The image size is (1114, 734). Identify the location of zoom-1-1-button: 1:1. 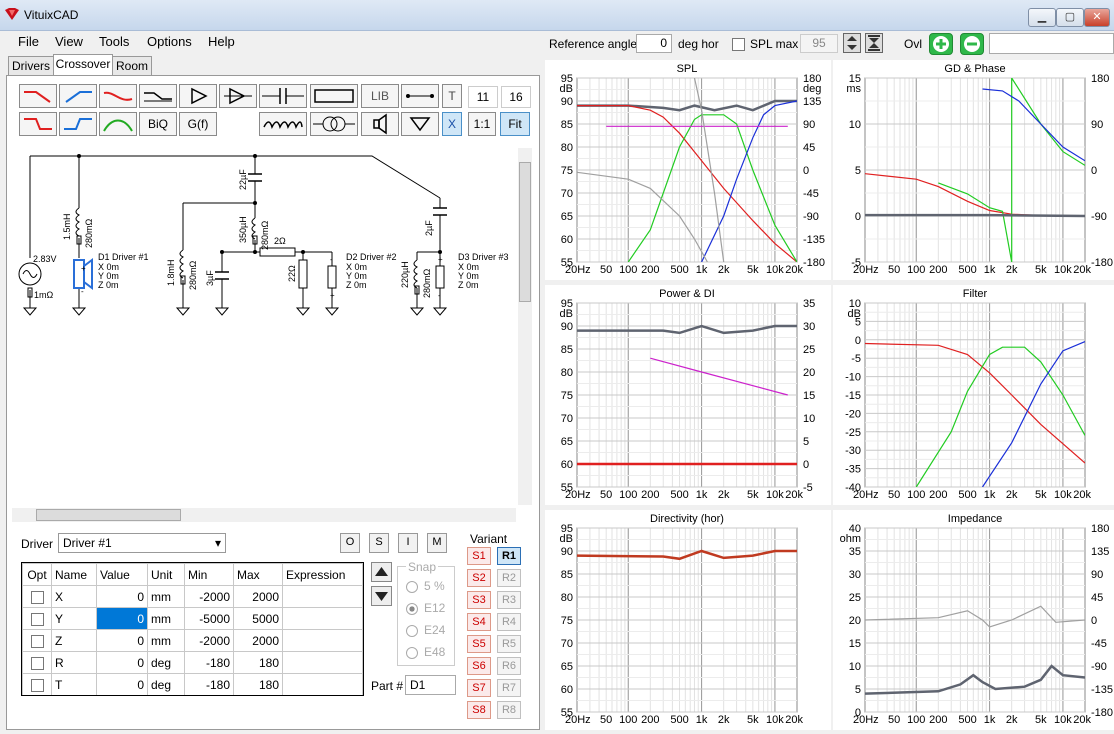
(482, 124).